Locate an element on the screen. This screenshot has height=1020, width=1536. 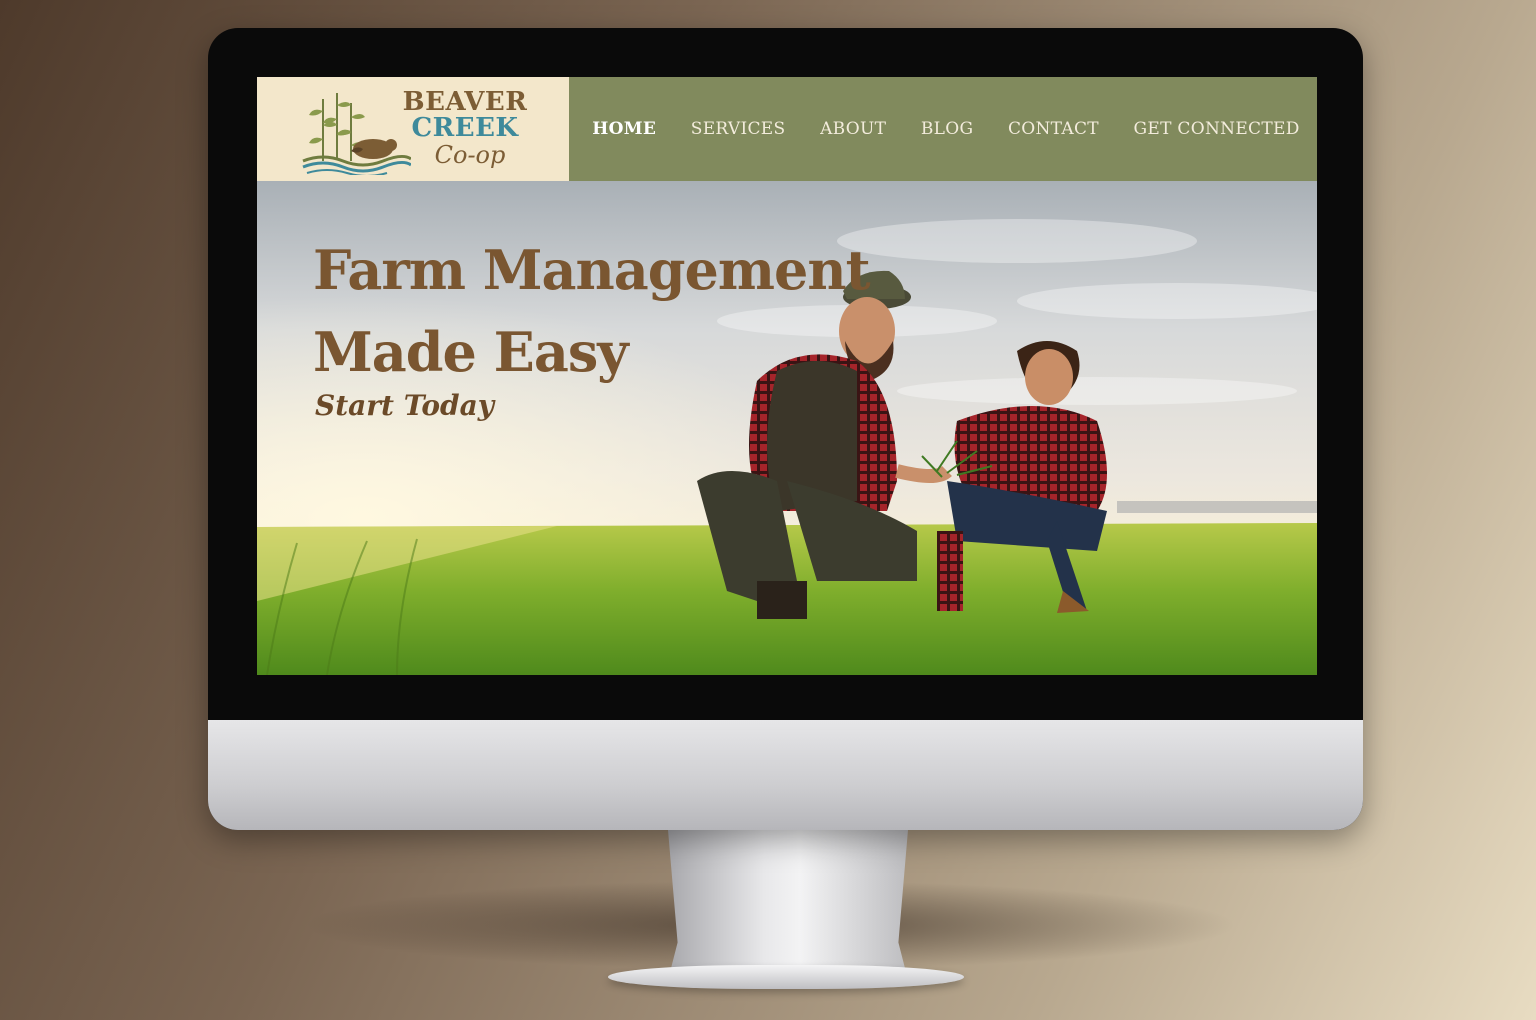
nav-contact: CONTACT is located at coordinates (1053, 129).